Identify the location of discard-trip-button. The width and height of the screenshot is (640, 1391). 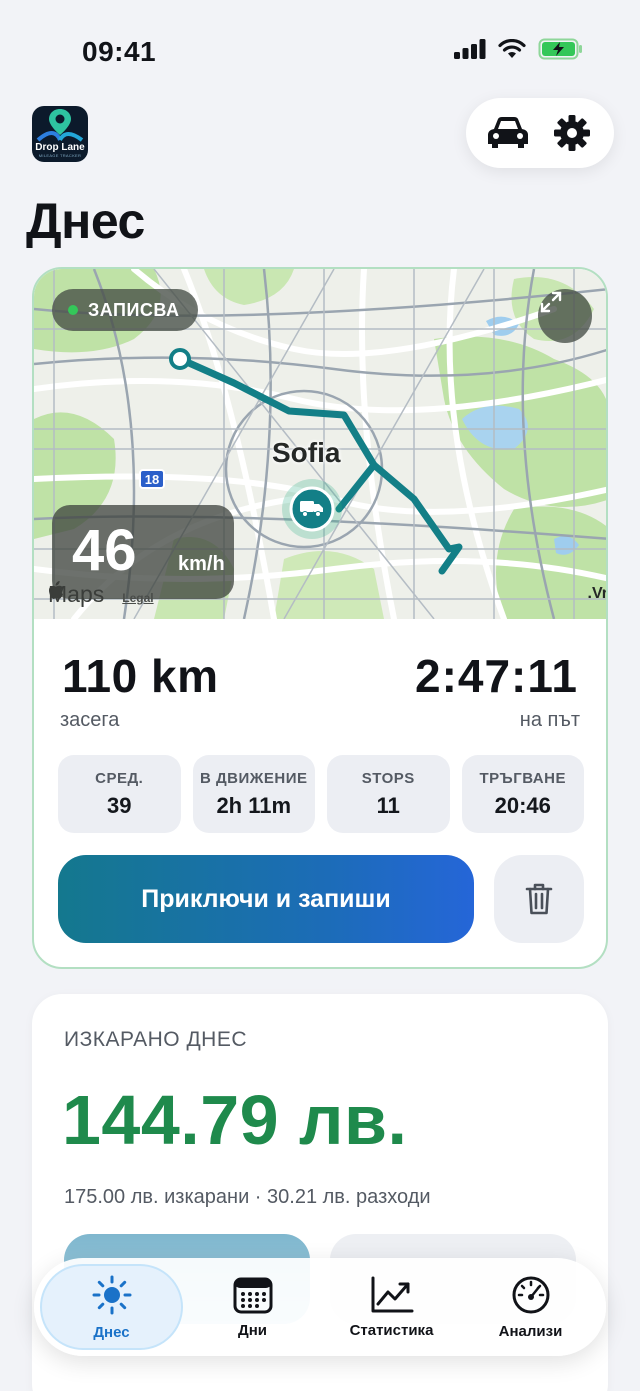
(539, 899).